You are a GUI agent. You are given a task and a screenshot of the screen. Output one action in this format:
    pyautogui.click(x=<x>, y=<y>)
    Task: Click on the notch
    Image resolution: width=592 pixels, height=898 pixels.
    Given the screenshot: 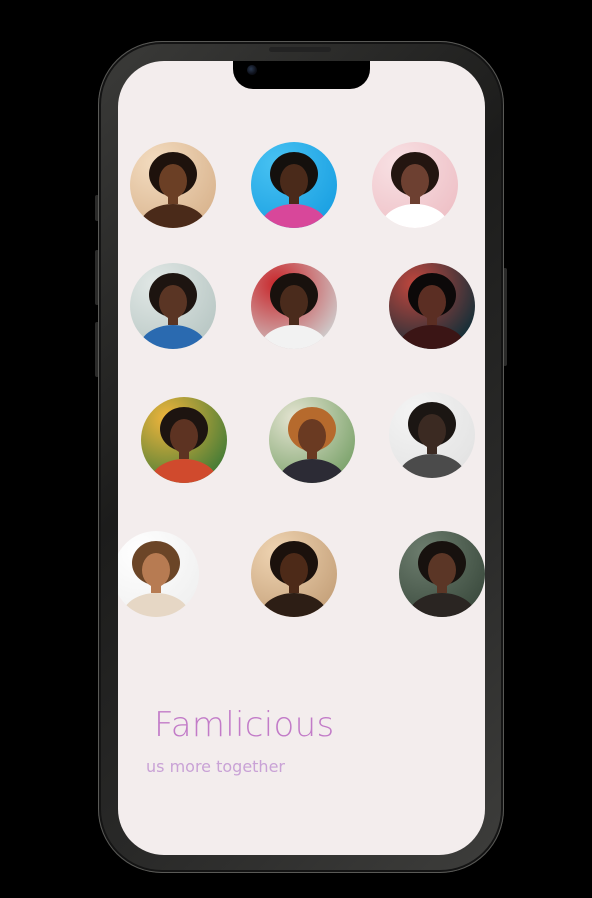 What is the action you would take?
    pyautogui.click(x=301, y=75)
    